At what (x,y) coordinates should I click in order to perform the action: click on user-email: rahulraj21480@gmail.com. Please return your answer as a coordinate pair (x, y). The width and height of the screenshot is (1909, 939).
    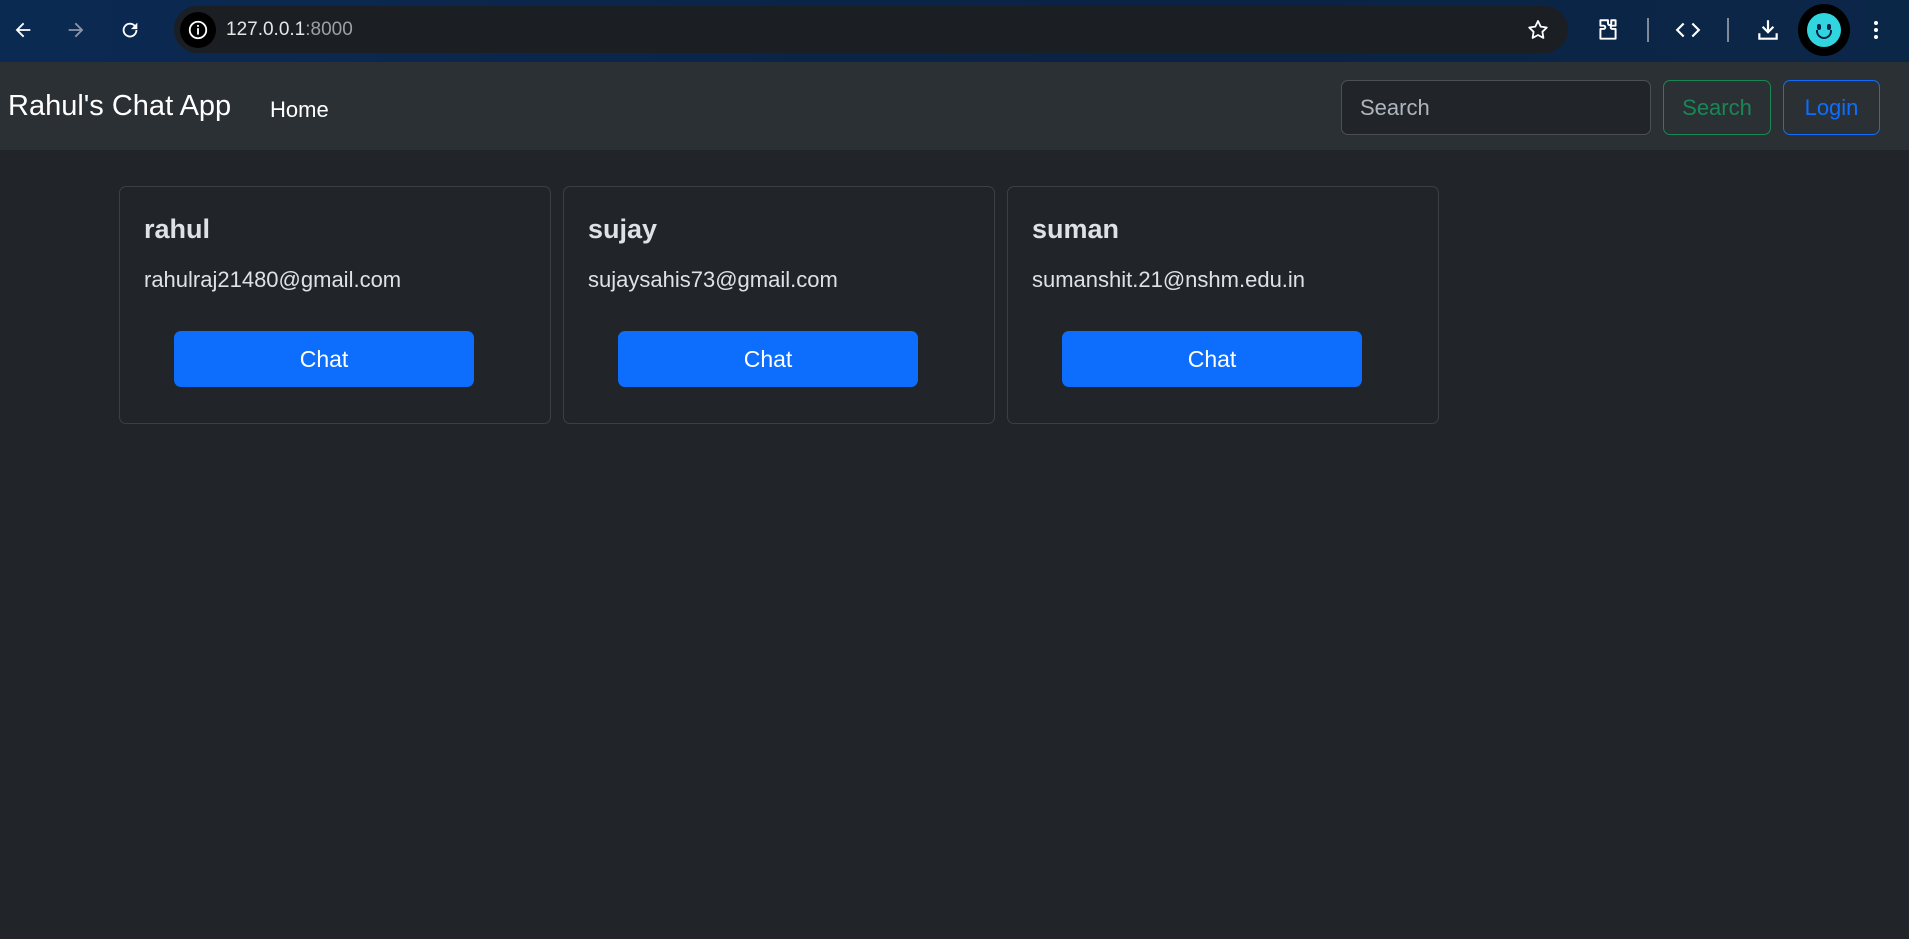
    Looking at the image, I should click on (273, 279).